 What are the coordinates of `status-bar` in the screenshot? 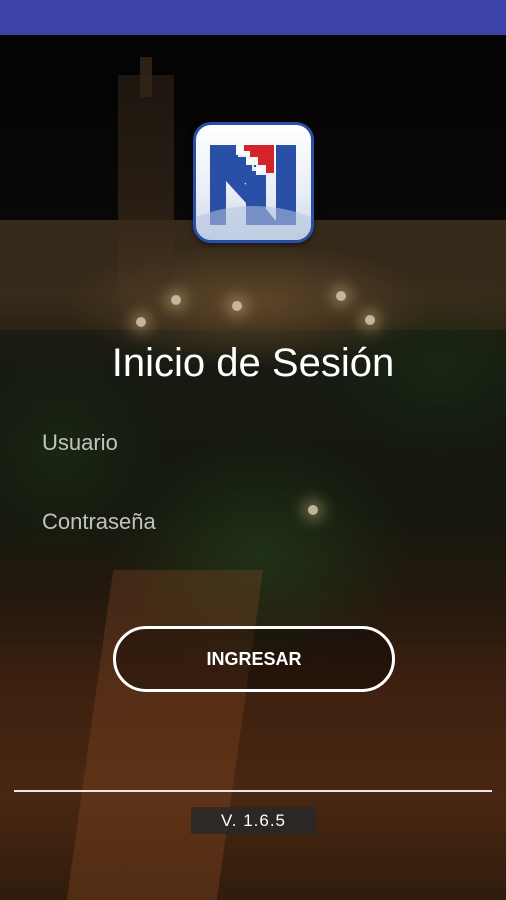 It's located at (253, 17).